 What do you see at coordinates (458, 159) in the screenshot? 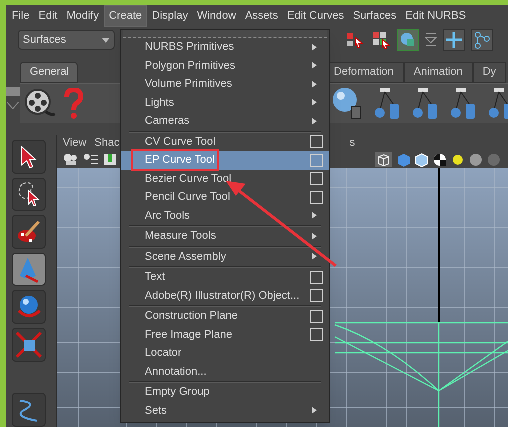
I see `light-bulb-icon` at bounding box center [458, 159].